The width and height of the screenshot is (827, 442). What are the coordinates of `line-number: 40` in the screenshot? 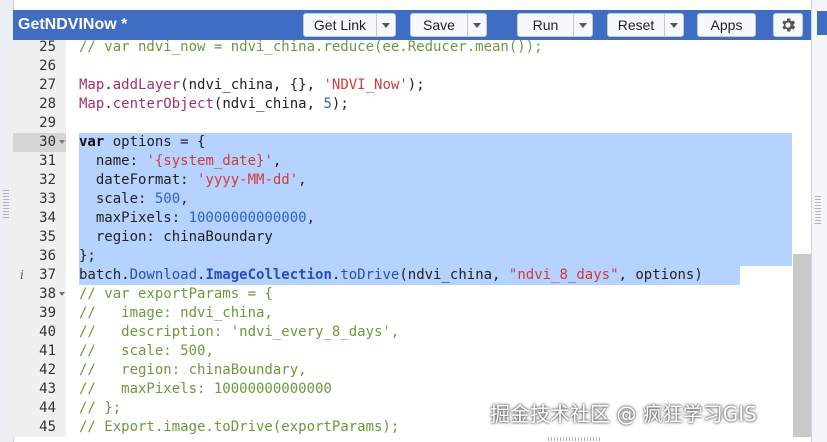 It's located at (47, 332).